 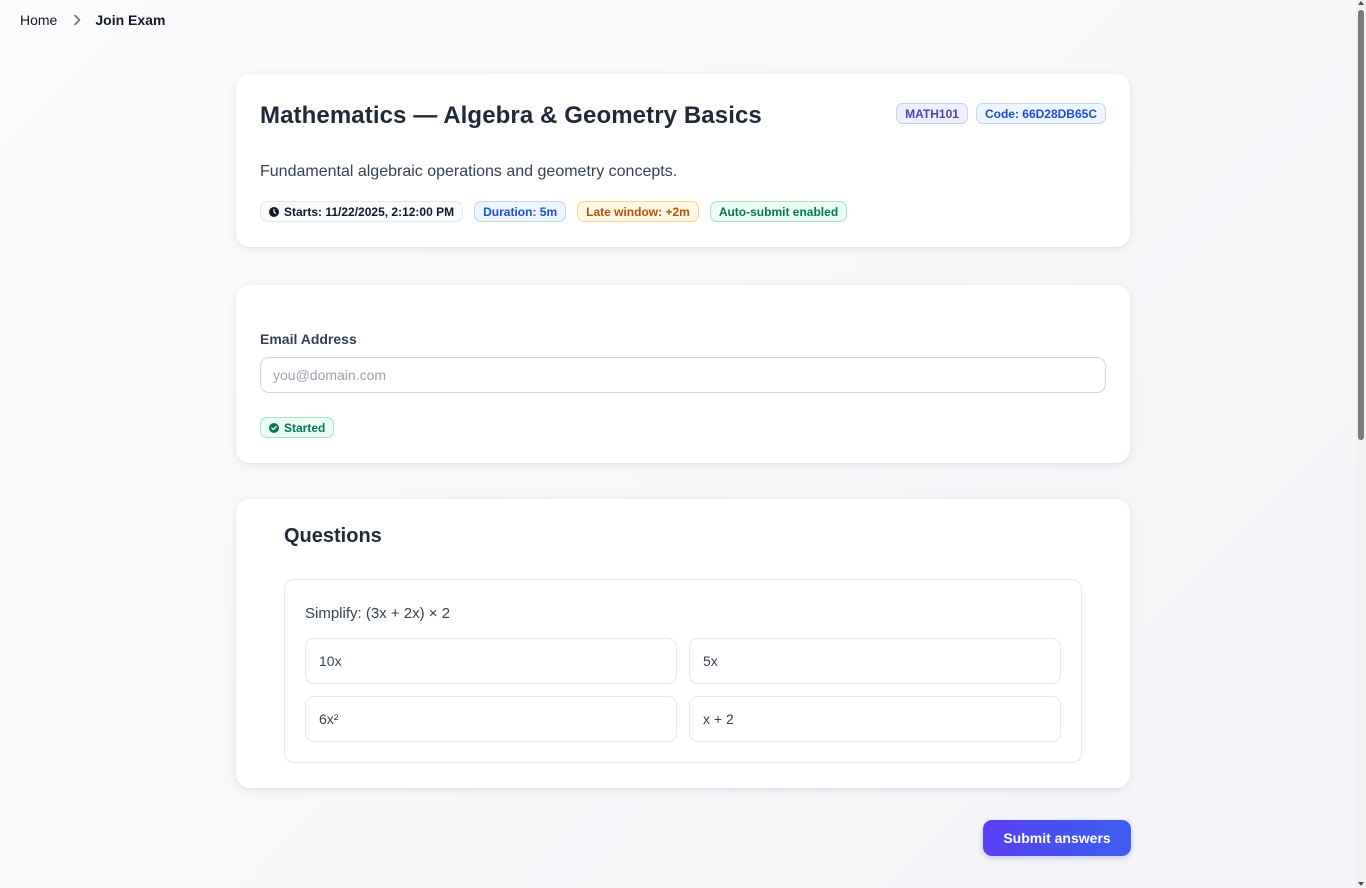 I want to click on scroll-up-arrow-icon, so click(x=1361, y=3).